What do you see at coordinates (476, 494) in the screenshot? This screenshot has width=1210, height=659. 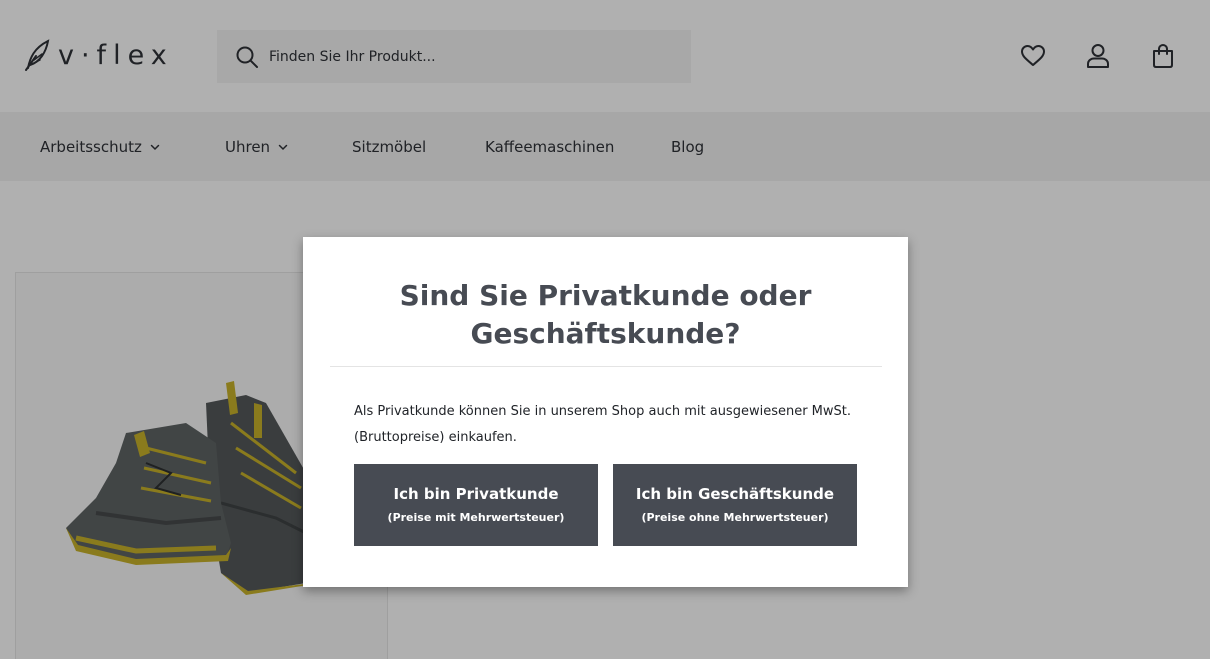 I see `button-label: Ich bin Privatkunde` at bounding box center [476, 494].